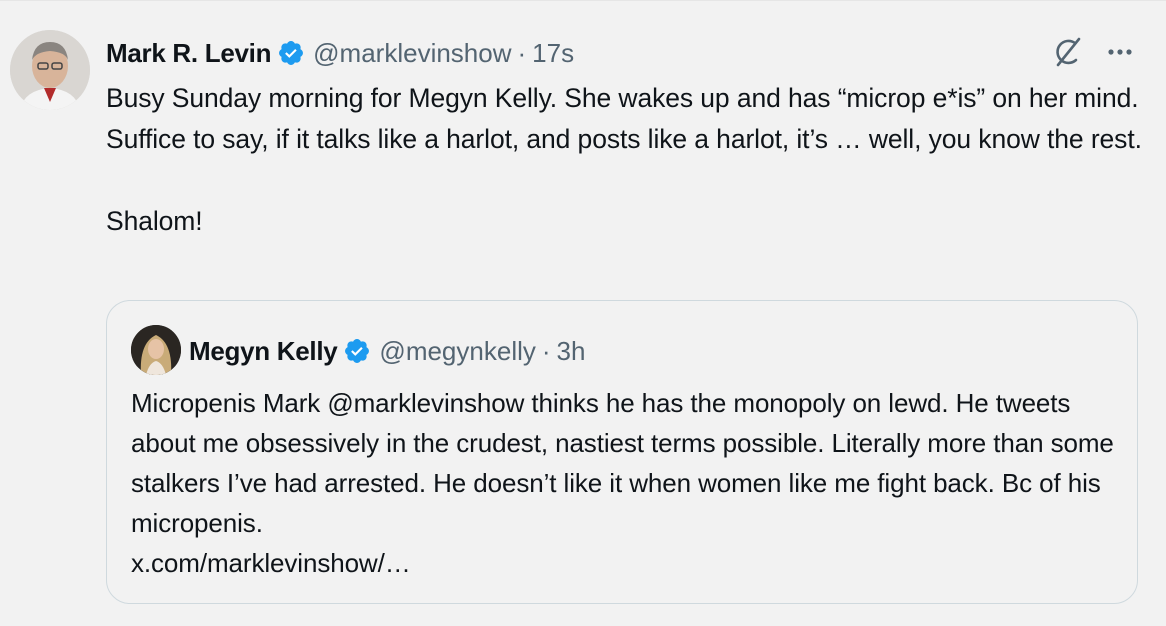 Image resolution: width=1166 pixels, height=626 pixels. Describe the element at coordinates (1068, 52) in the screenshot. I see `grok-icon` at that location.